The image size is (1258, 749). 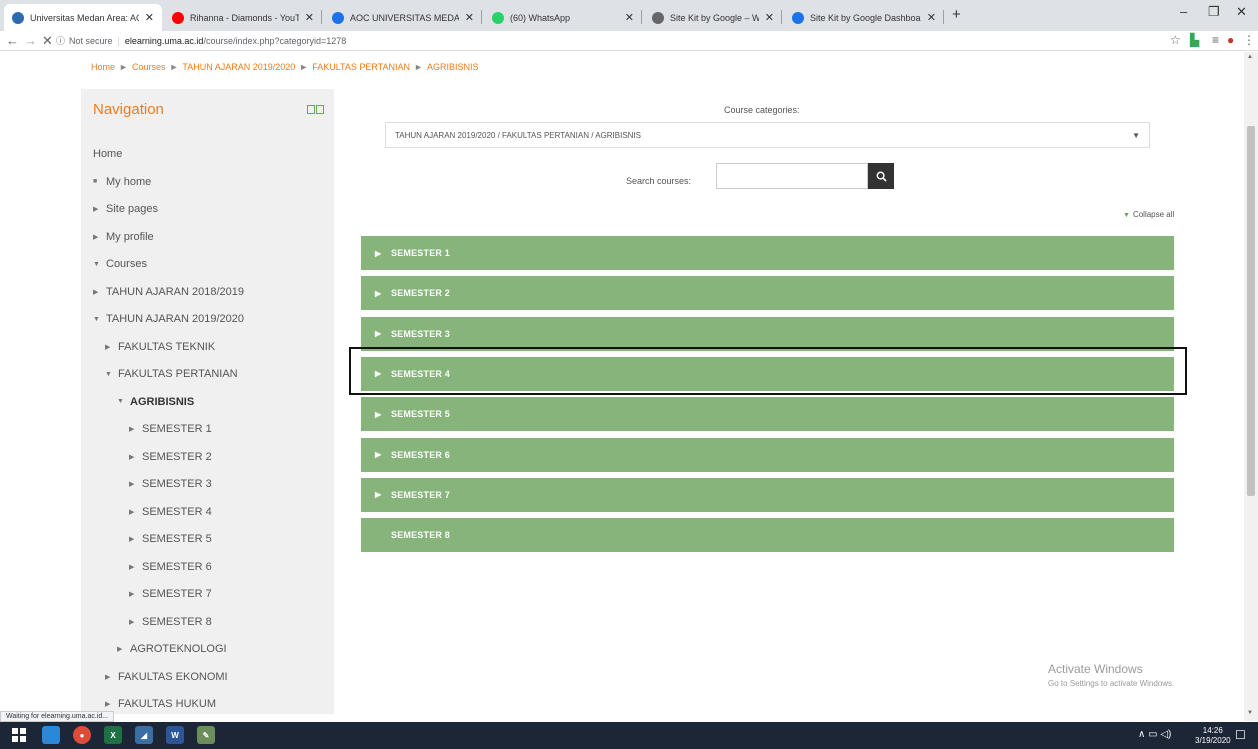 I want to click on paint-icon: ✎, so click(x=206, y=735).